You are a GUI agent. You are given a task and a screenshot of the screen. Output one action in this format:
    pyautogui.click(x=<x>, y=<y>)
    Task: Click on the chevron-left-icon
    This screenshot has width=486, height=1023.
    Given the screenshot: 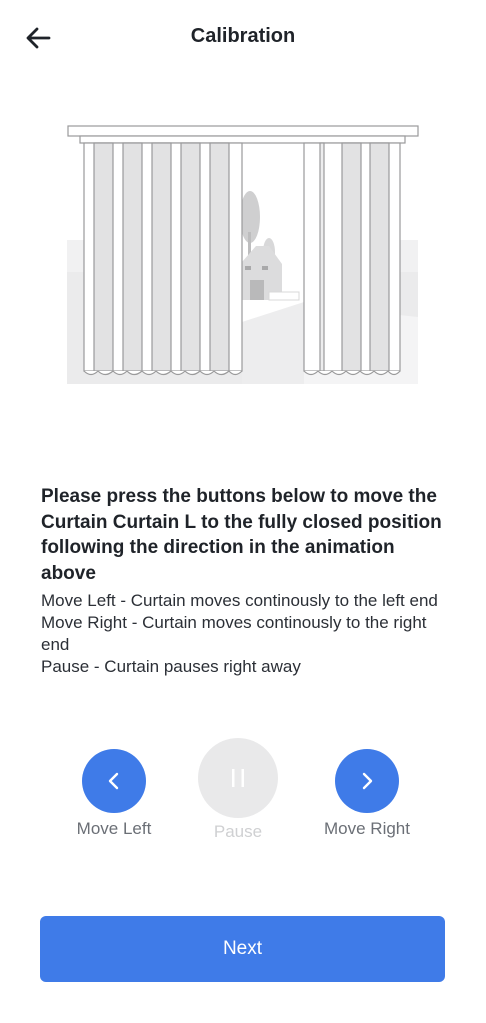 What is the action you would take?
    pyautogui.click(x=113, y=781)
    